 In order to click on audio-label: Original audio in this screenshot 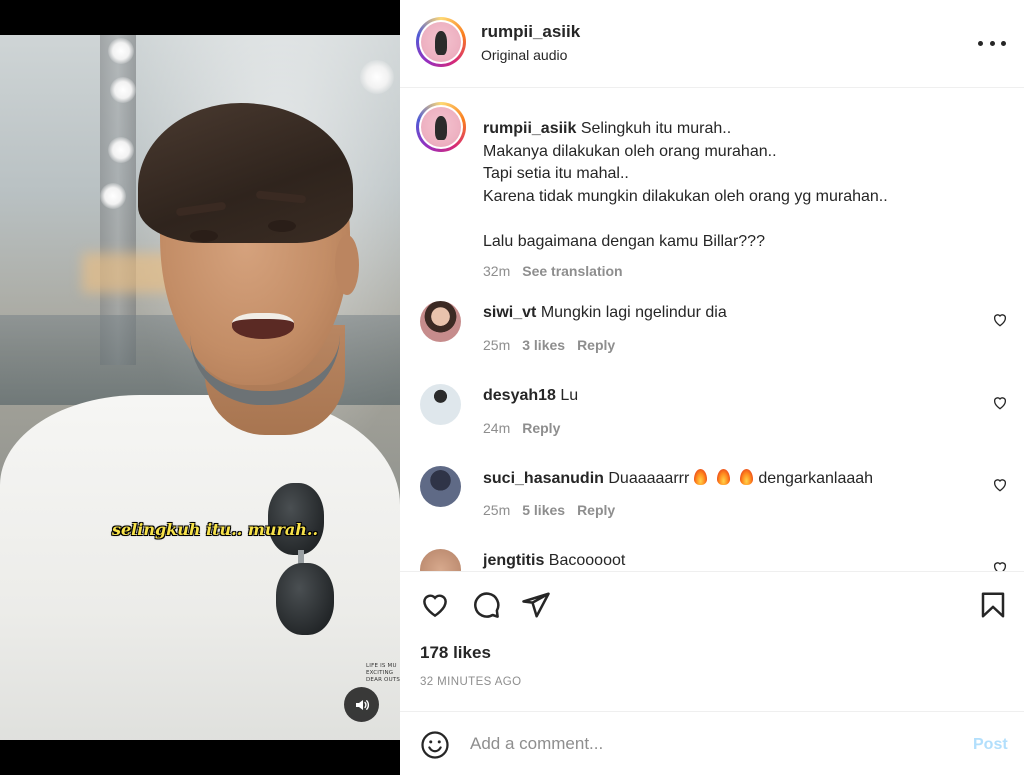, I will do `click(524, 55)`.